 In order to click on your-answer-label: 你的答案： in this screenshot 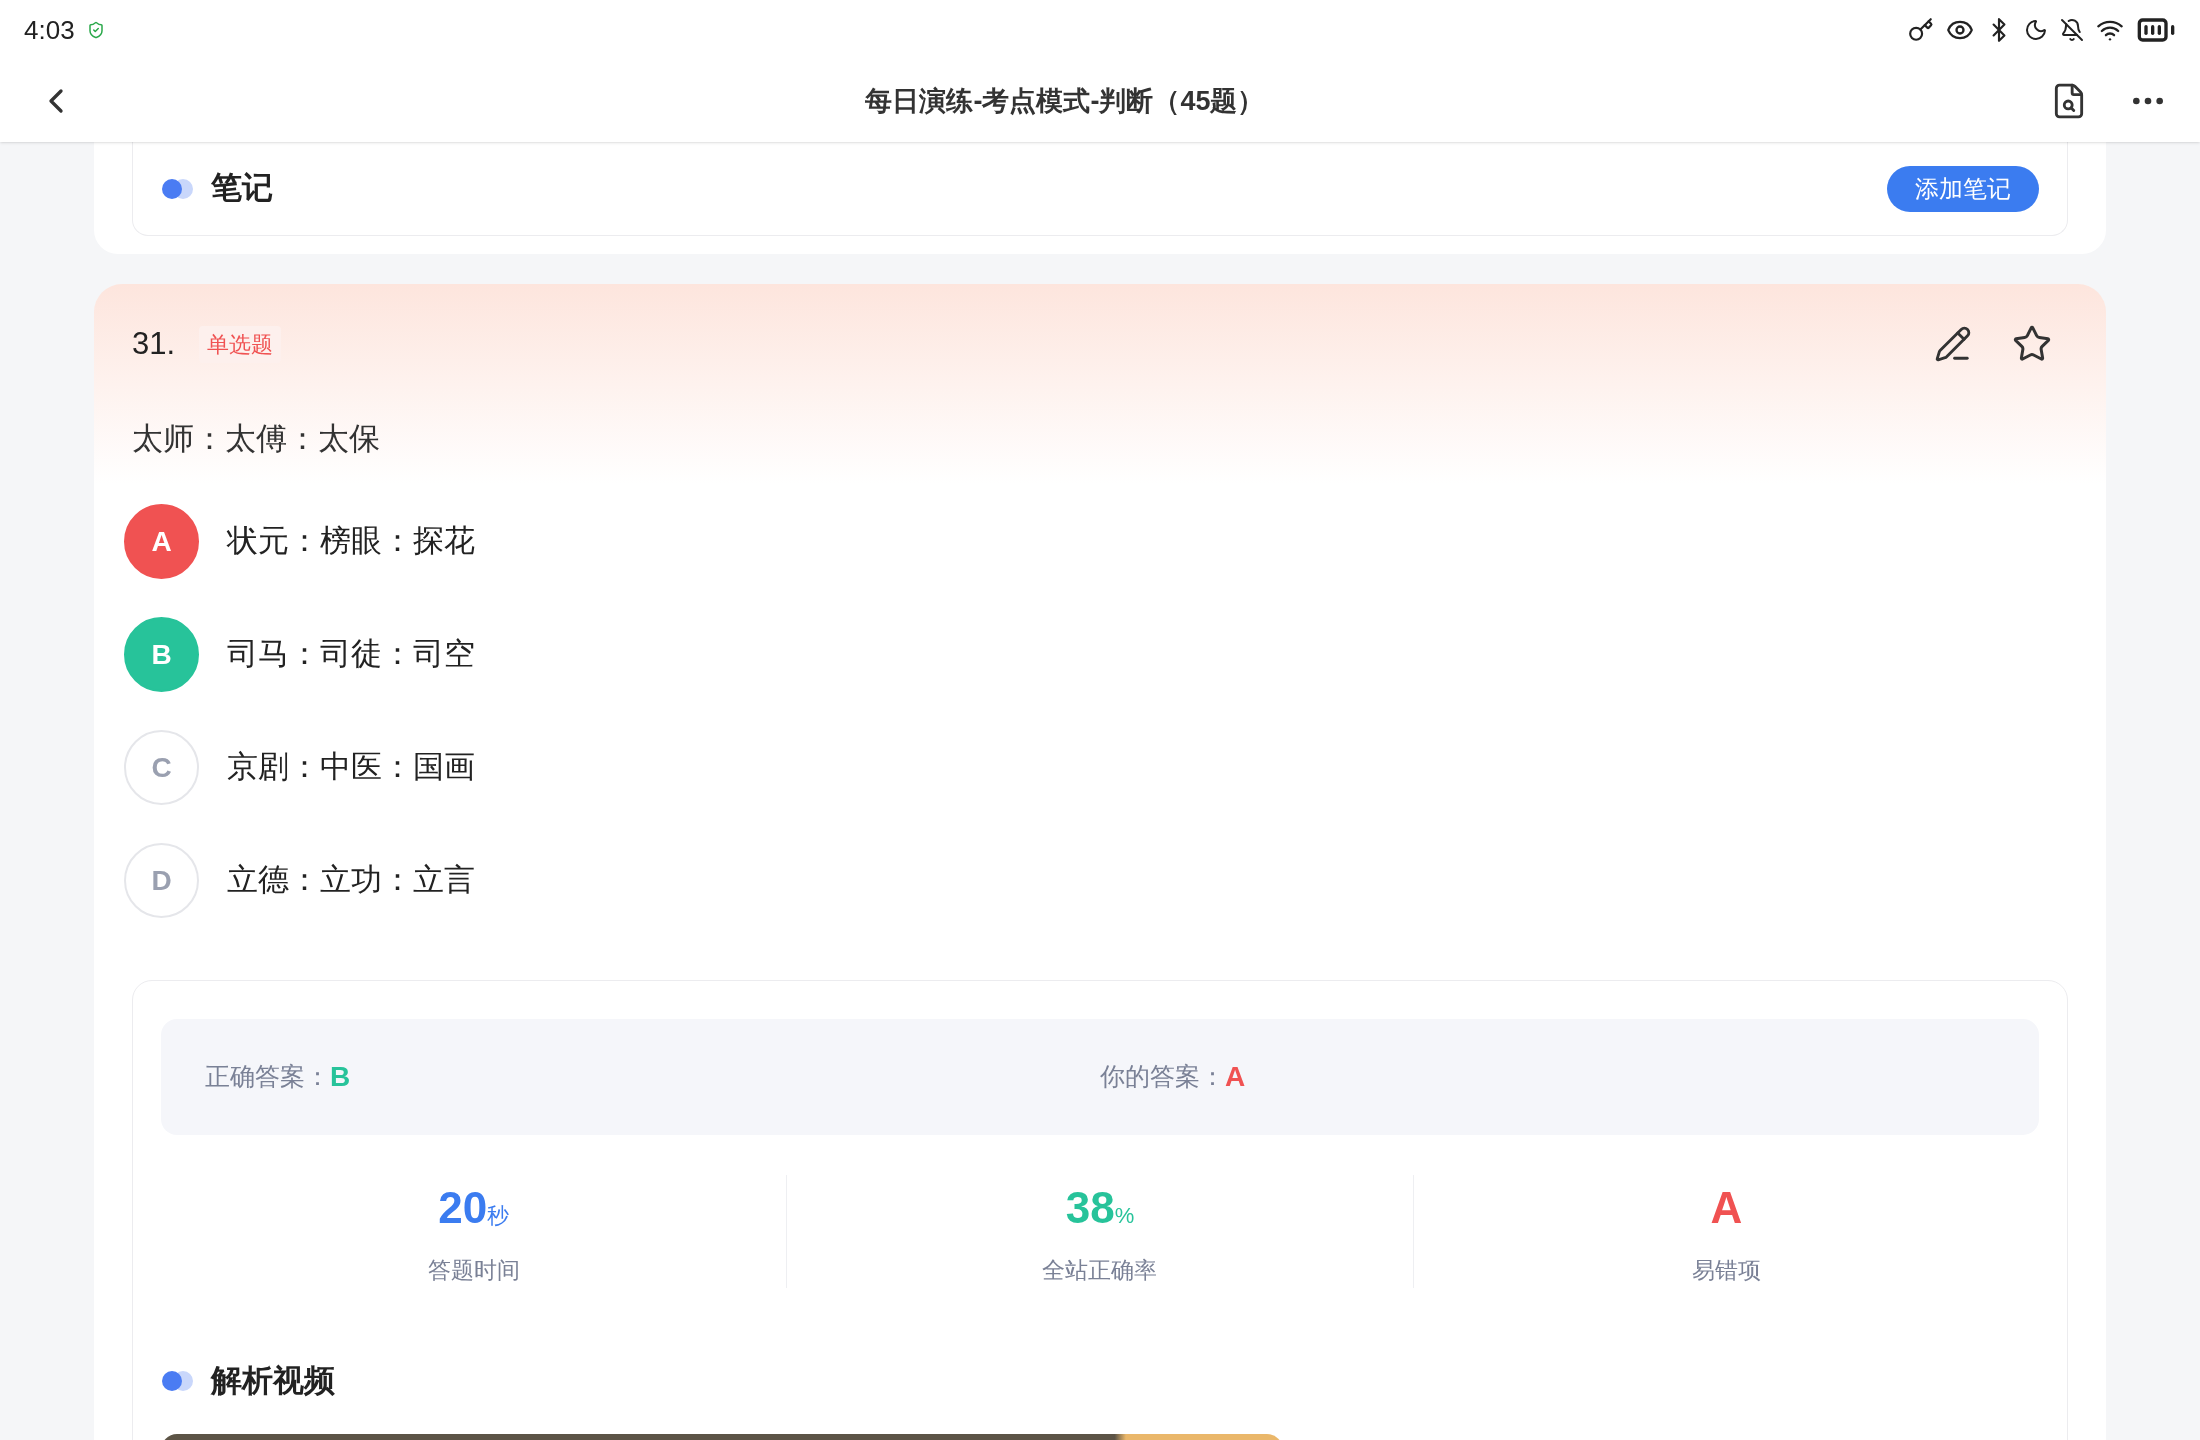, I will do `click(1162, 1077)`.